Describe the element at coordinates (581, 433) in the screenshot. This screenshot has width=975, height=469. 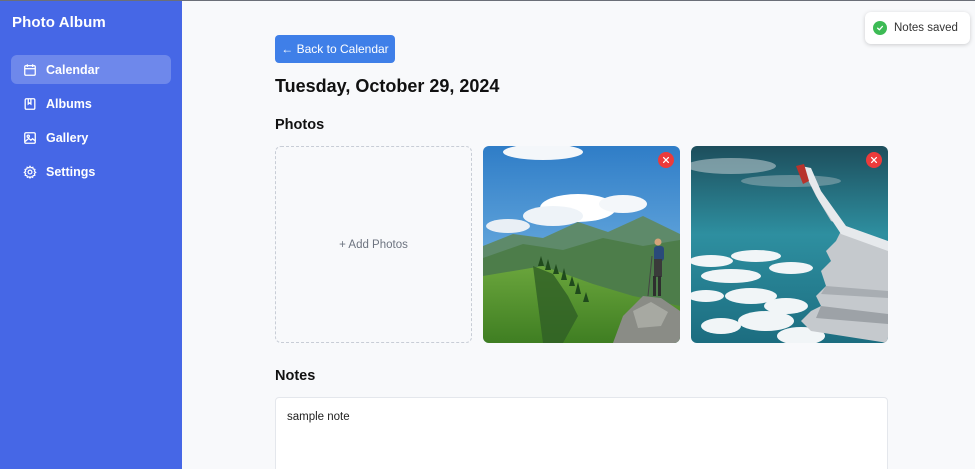
I see `notes-textarea: sample note` at that location.